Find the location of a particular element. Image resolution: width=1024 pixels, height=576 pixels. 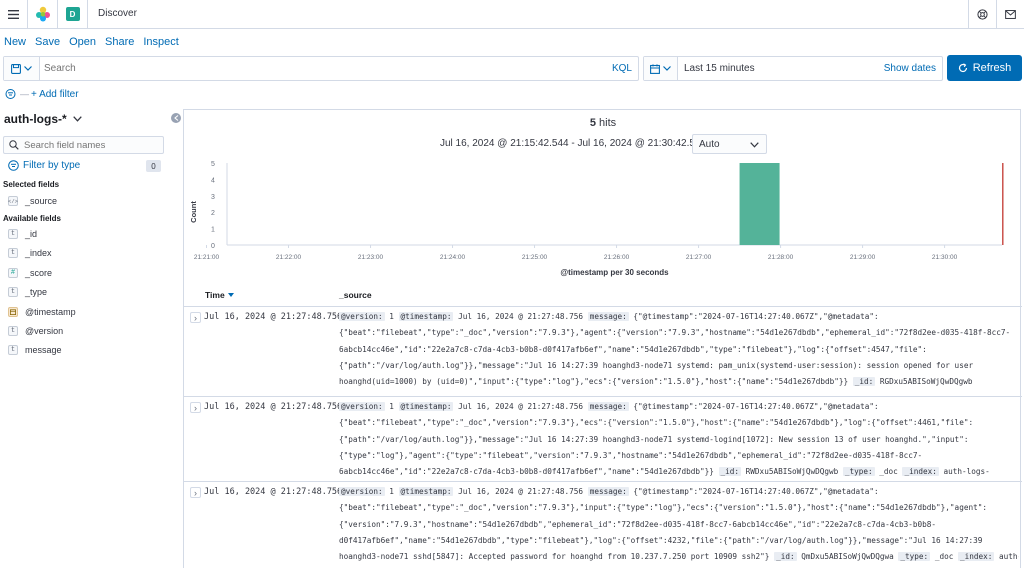

help-icon is located at coordinates (982, 14).